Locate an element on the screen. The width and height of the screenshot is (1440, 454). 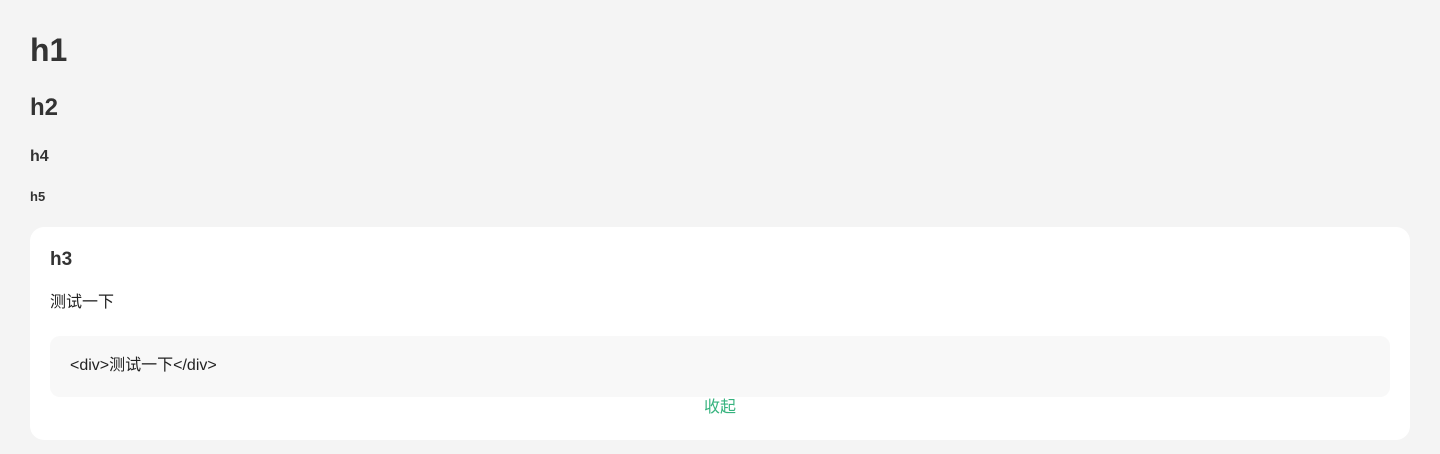
heading-h4: h4 is located at coordinates (39, 156).